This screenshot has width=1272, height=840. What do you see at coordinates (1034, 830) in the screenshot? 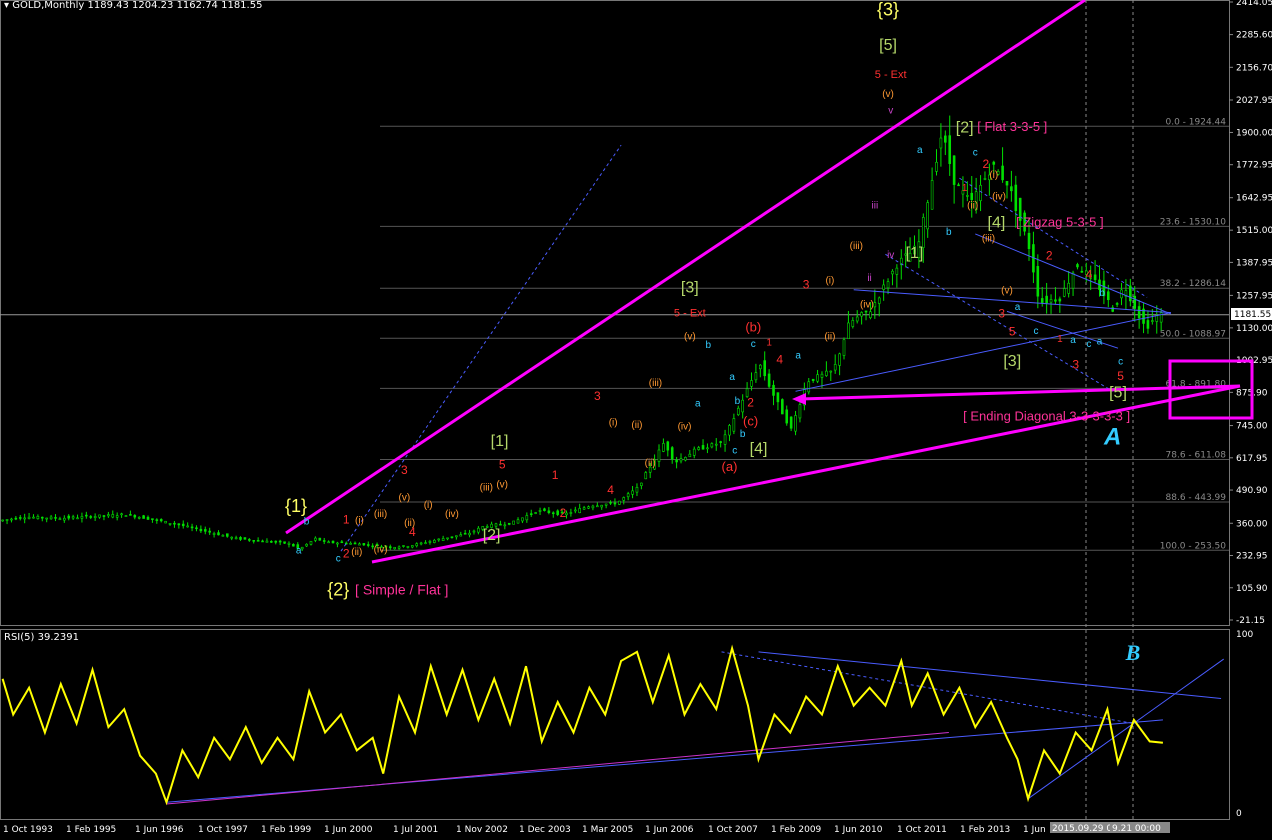
I see `x-axis-tick-label: 1 Jun` at bounding box center [1034, 830].